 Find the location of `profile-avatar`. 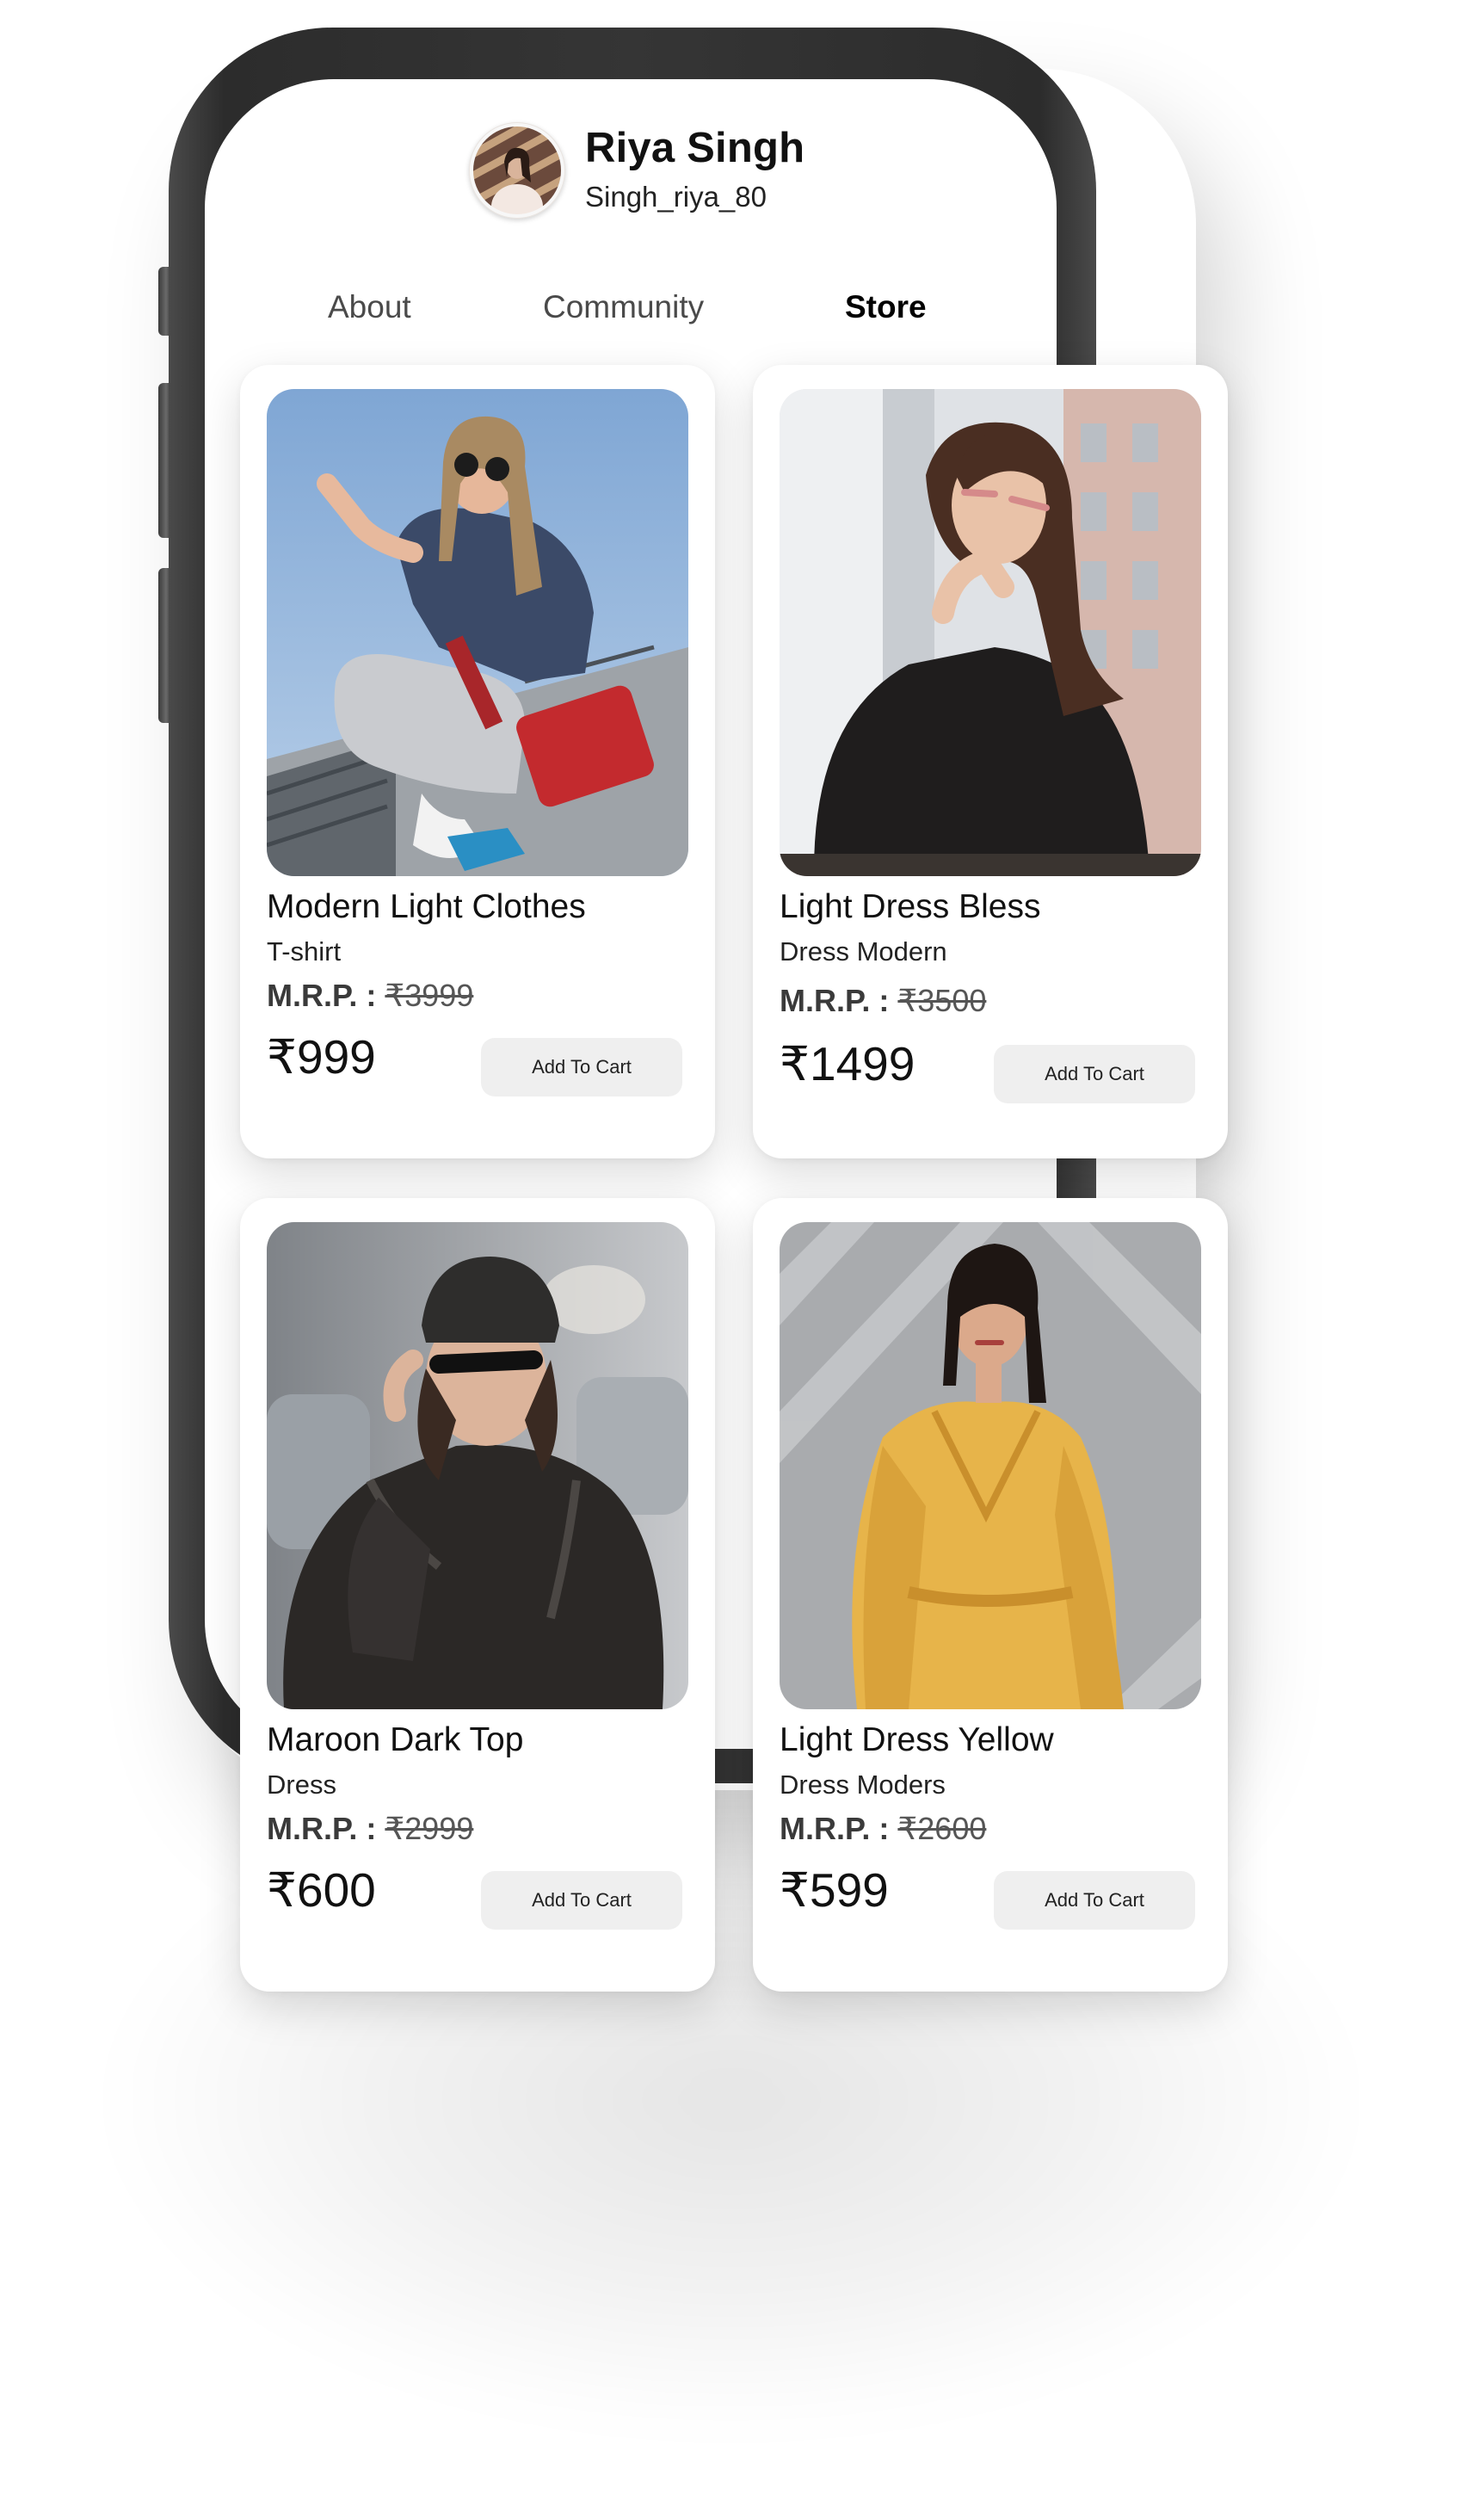

profile-avatar is located at coordinates (517, 170).